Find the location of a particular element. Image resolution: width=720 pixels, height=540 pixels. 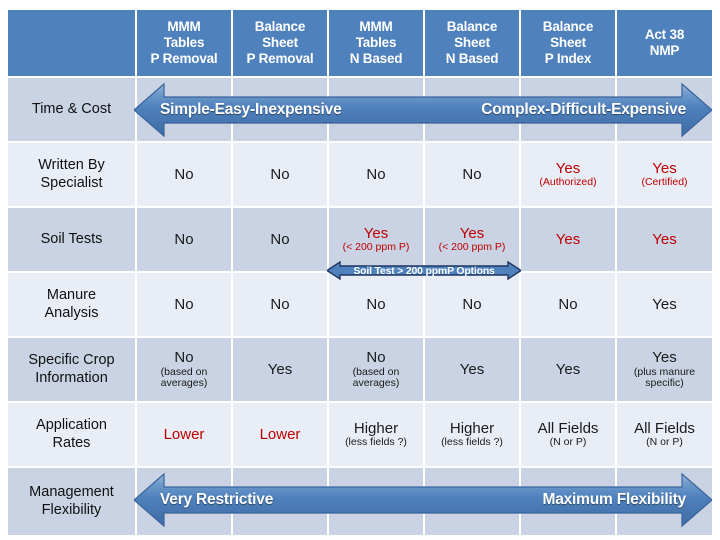

soil-test-options-banner: Soil Test > 200 ppmP Options is located at coordinates (424, 270).